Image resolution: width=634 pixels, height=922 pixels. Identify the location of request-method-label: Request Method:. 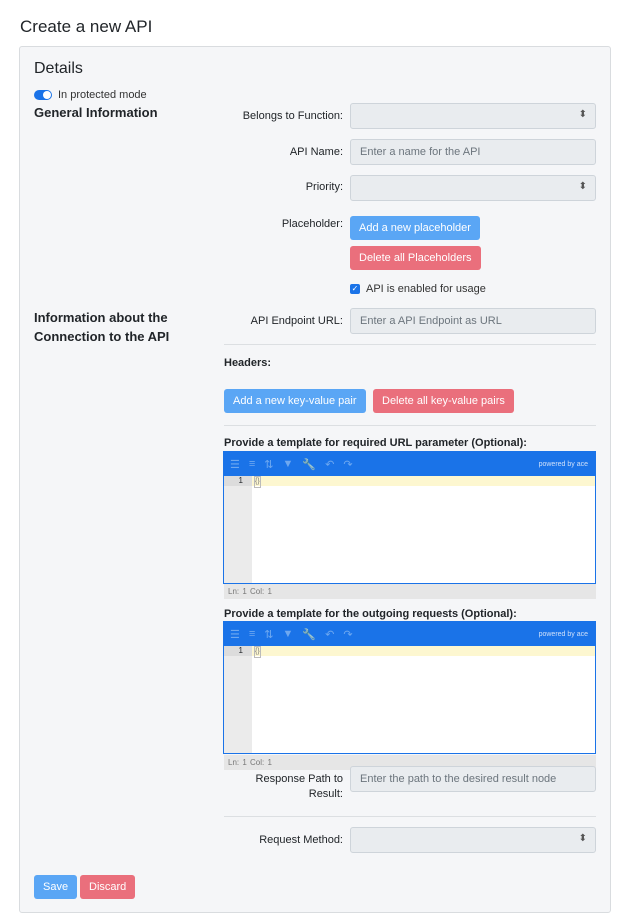
(301, 840).